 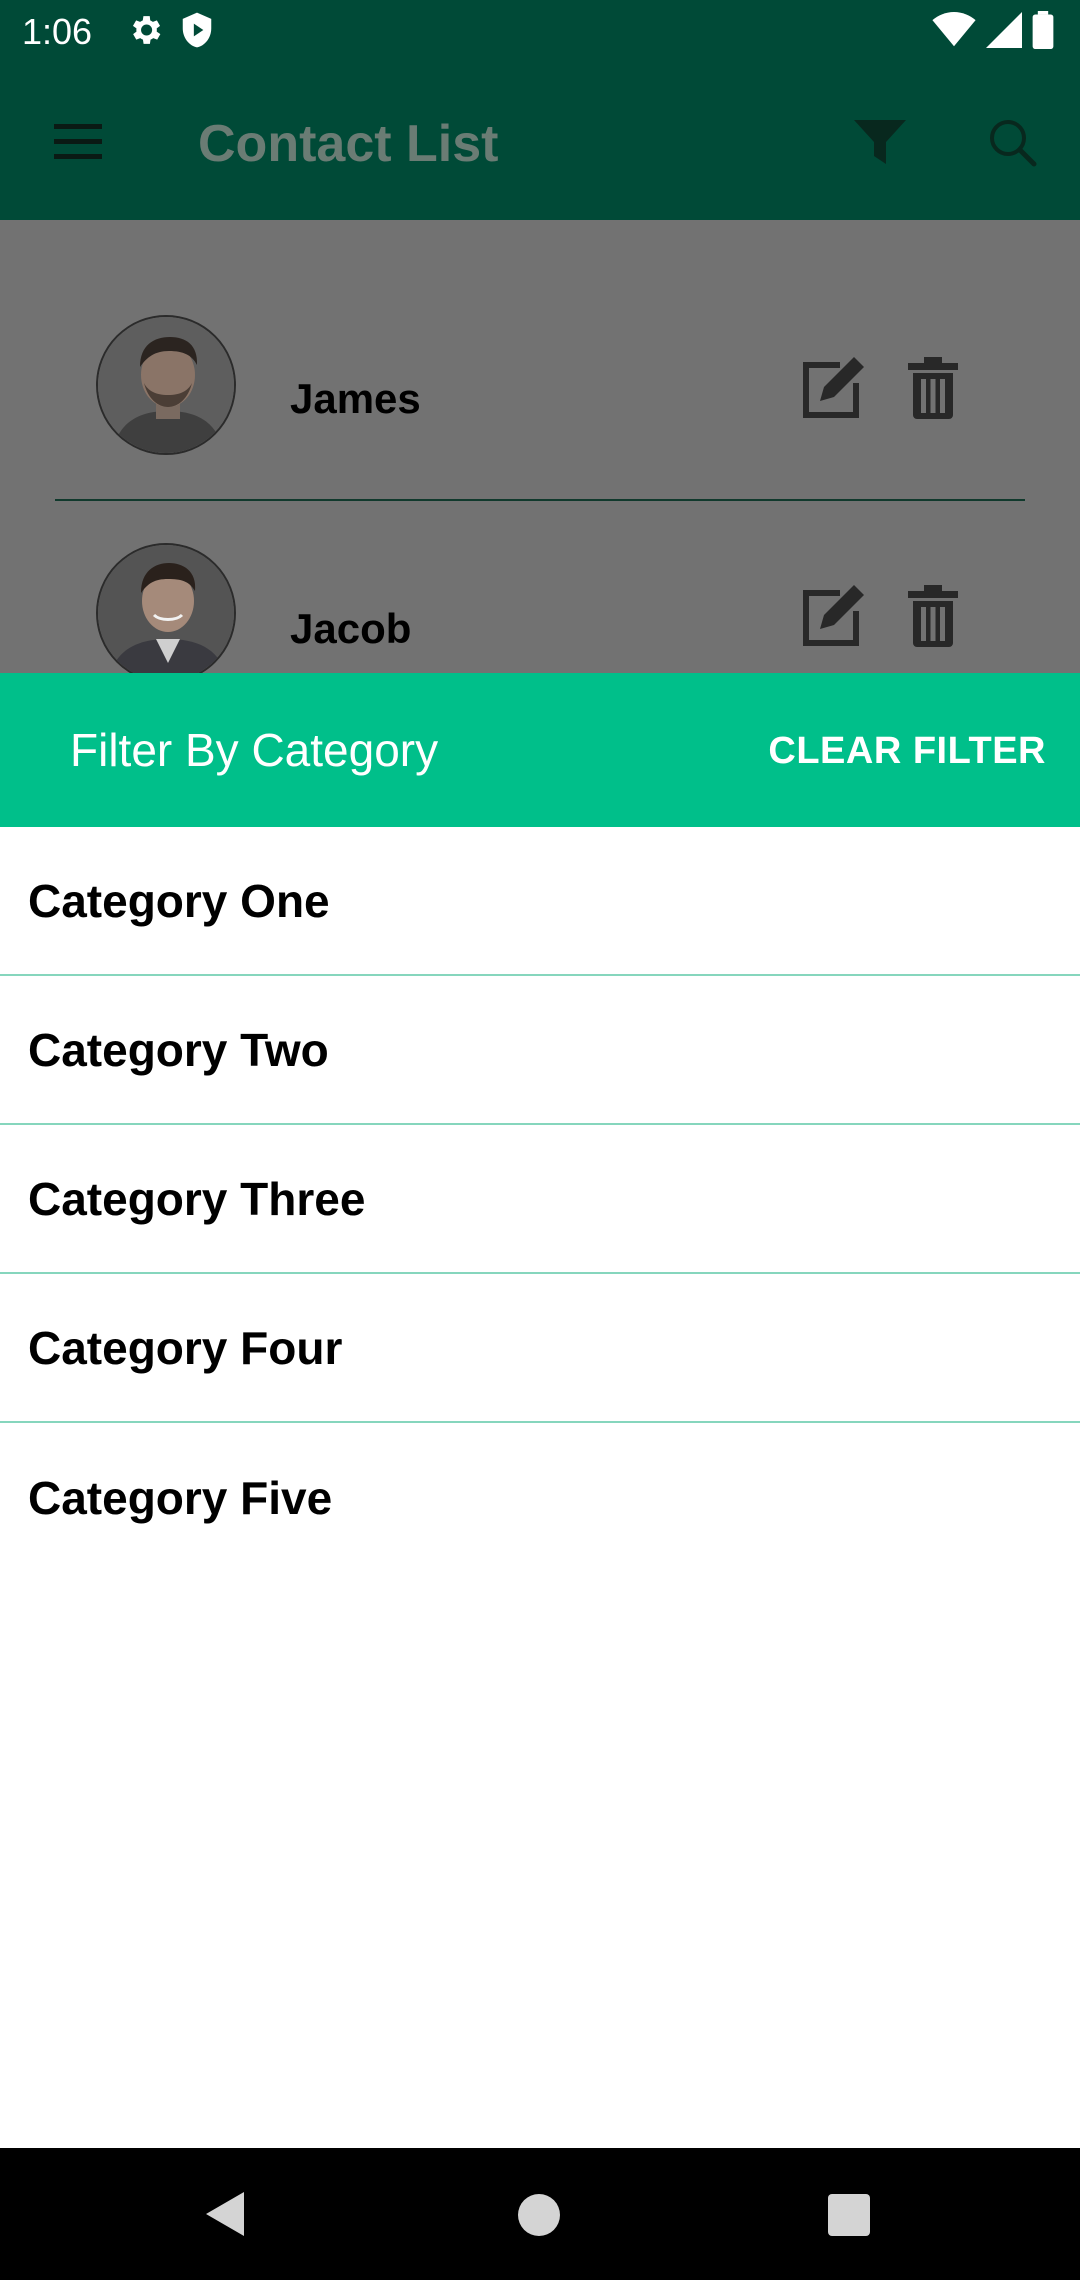 What do you see at coordinates (180, 1497) in the screenshot?
I see `category-label: Category Five` at bounding box center [180, 1497].